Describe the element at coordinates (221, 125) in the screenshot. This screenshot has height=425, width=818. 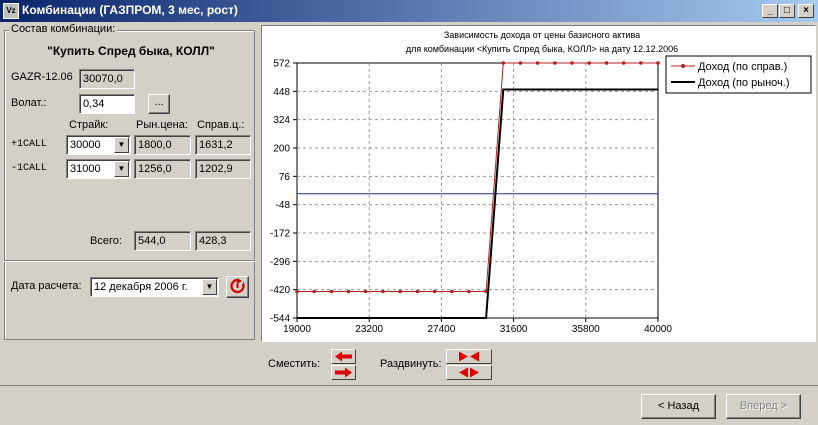
I see `fair-price-header: Справ.ц.:` at that location.